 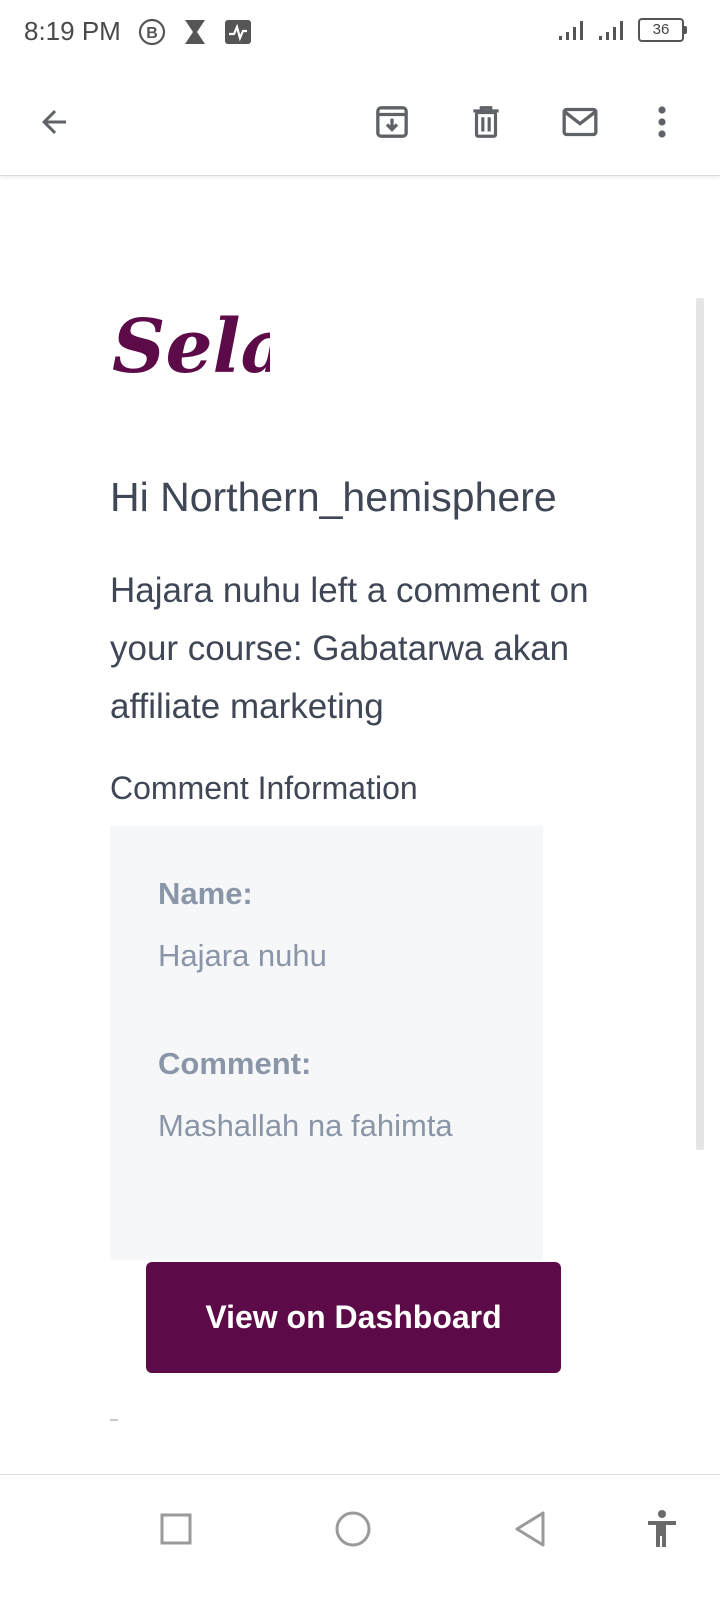 I want to click on email-toolbar, so click(x=360, y=121).